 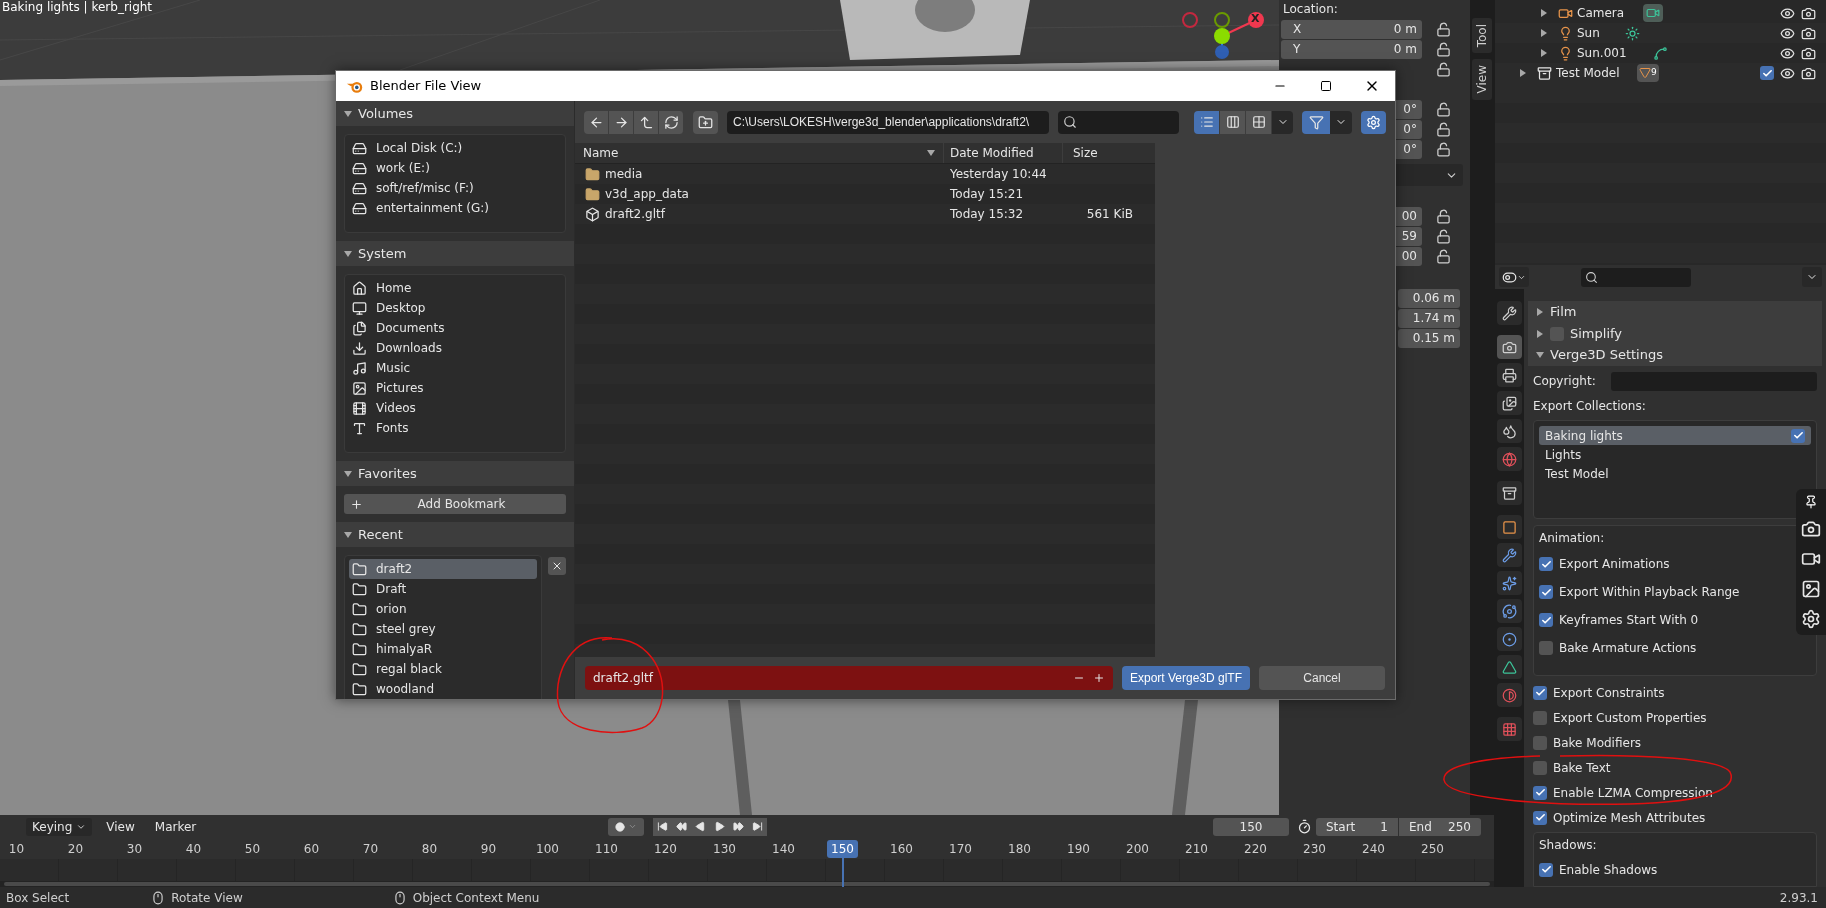 I want to click on jump-start-button, so click(x=662, y=826).